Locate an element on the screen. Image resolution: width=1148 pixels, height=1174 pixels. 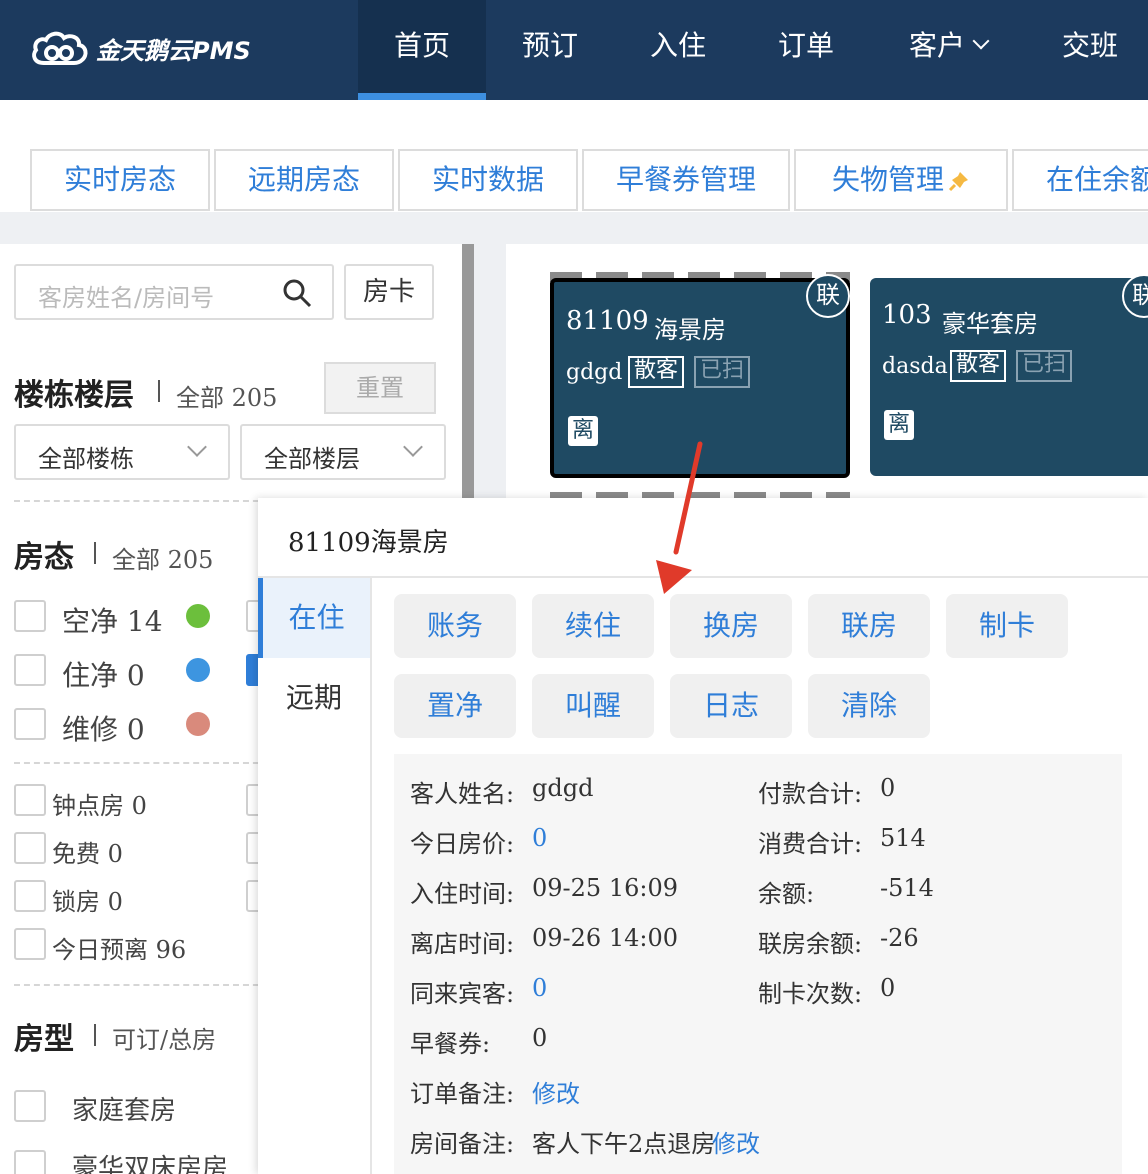
card-count-value: 0 is located at coordinates (888, 988).